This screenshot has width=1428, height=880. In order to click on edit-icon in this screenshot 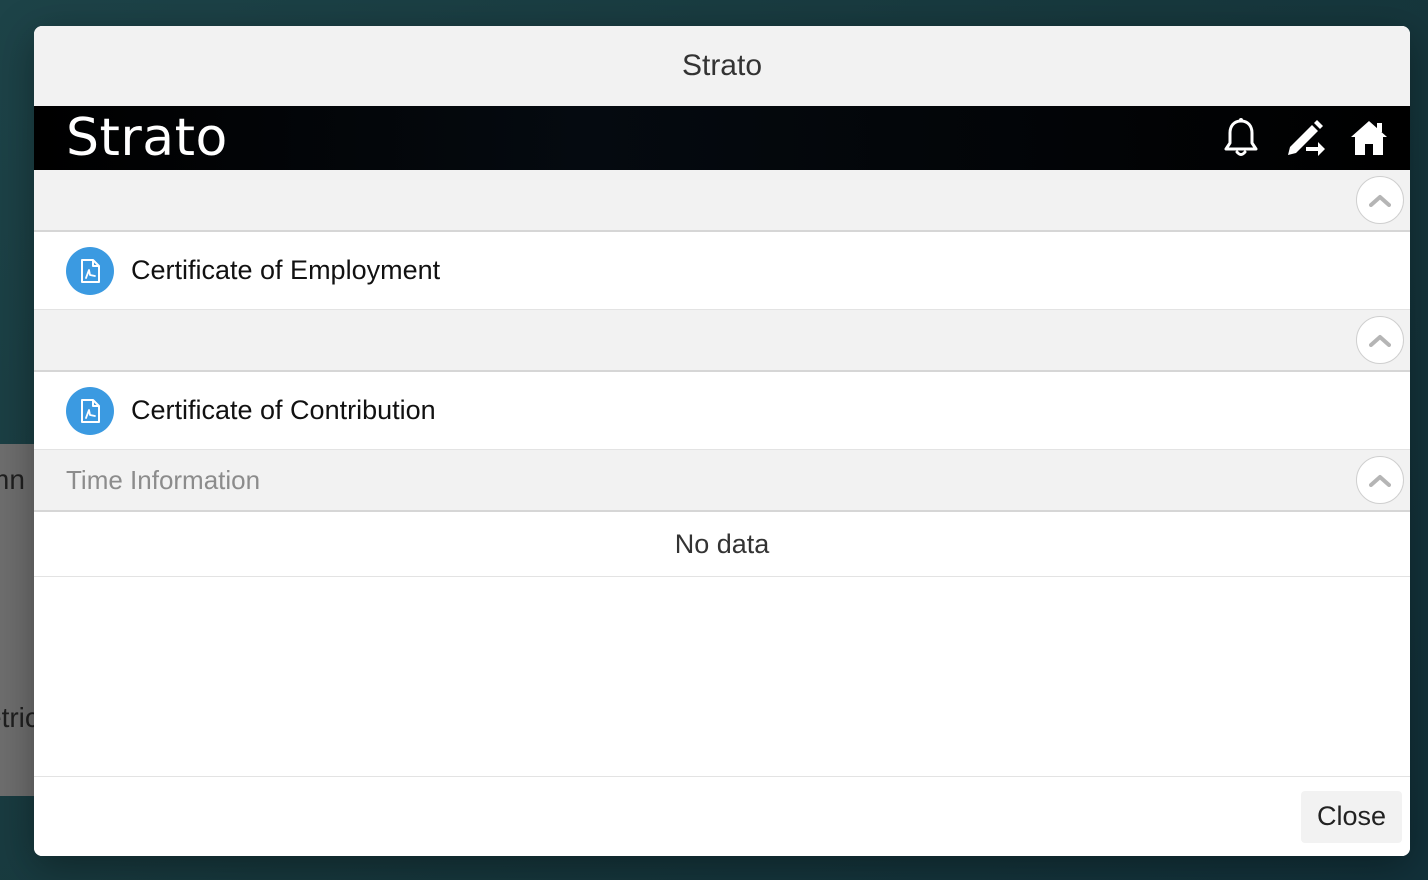, I will do `click(1306, 138)`.